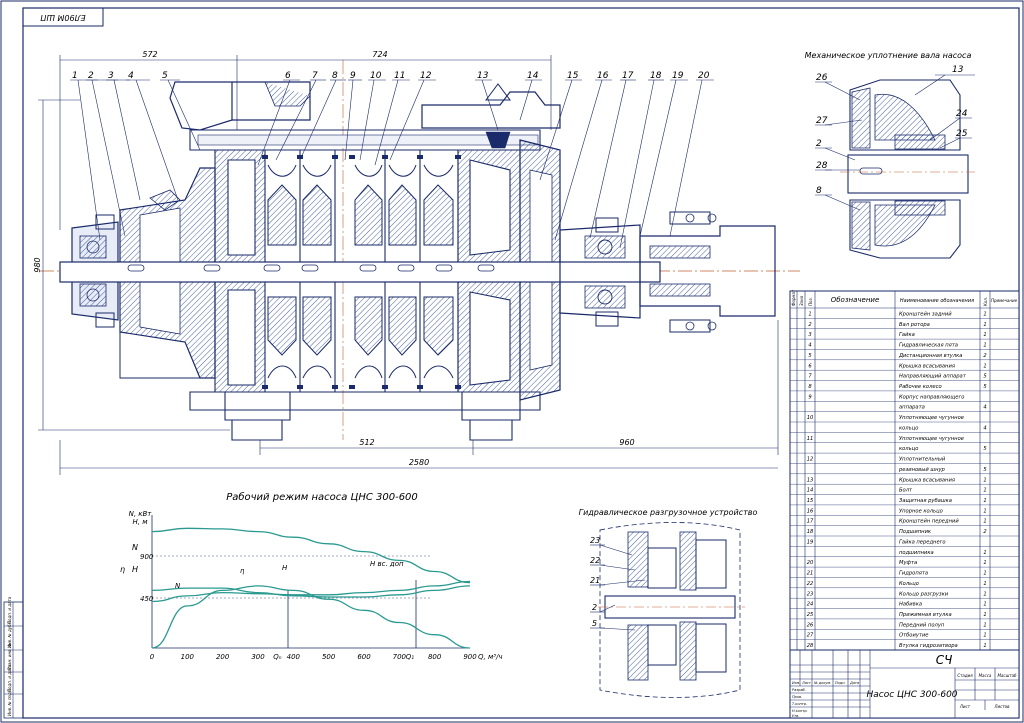  I want to click on spec-h-pos: Поз., so click(810, 301).